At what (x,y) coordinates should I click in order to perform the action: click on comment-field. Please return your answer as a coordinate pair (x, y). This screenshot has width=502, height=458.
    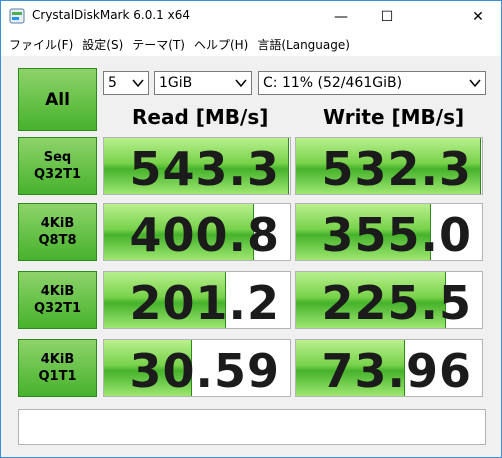
    Looking at the image, I should click on (252, 427).